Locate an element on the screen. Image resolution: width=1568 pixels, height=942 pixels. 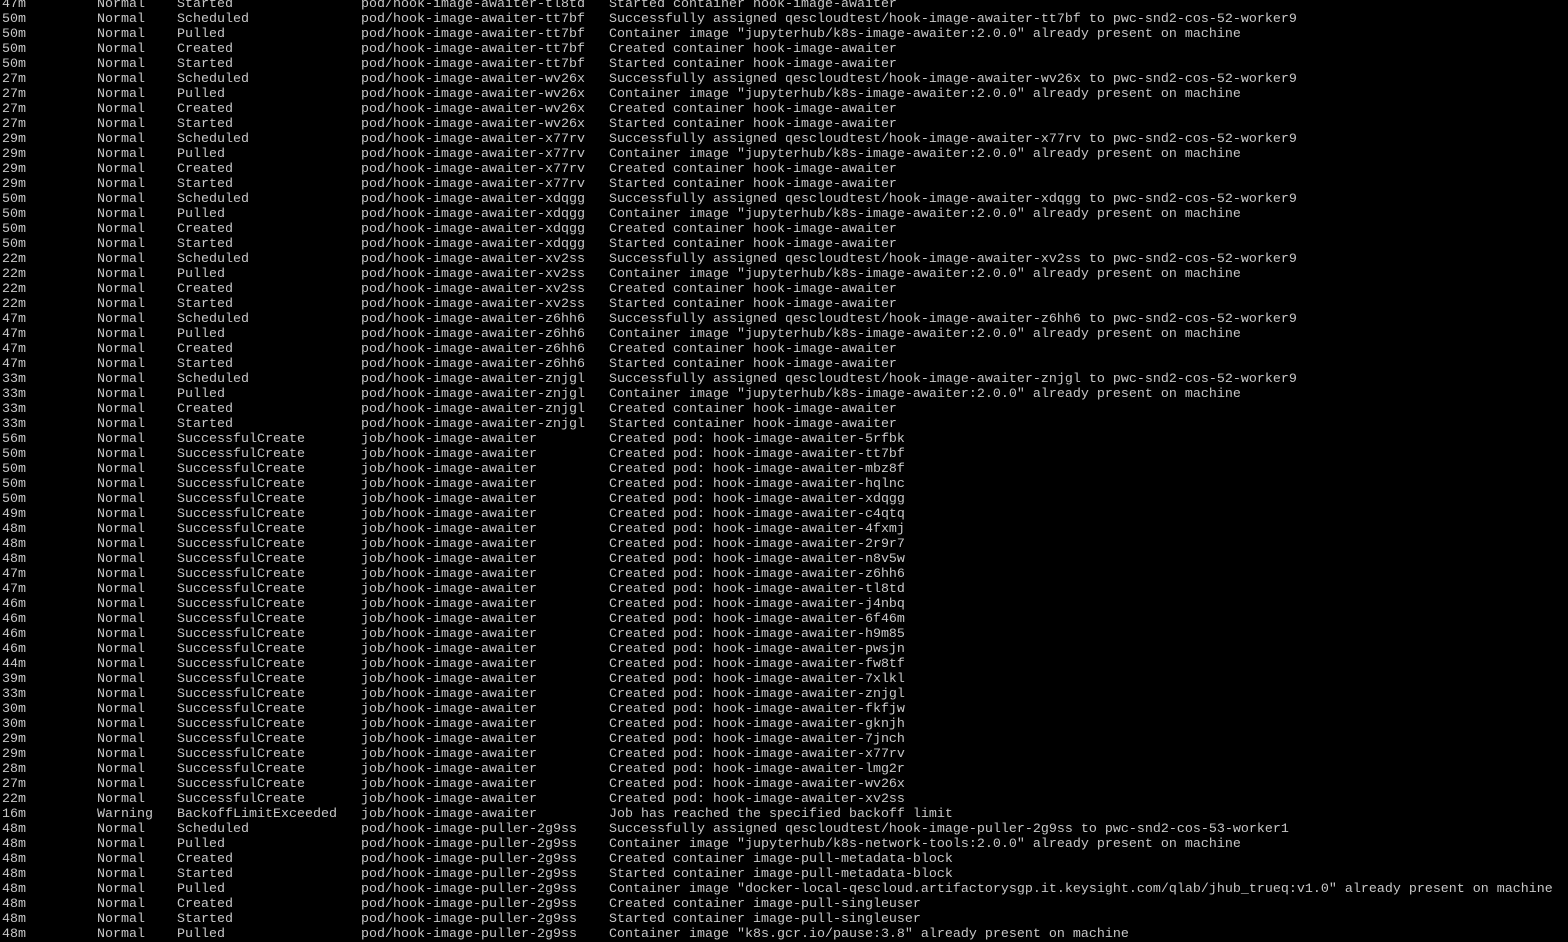
event-object: pod/hook-image-awaiter-wv26x is located at coordinates (473, 79).